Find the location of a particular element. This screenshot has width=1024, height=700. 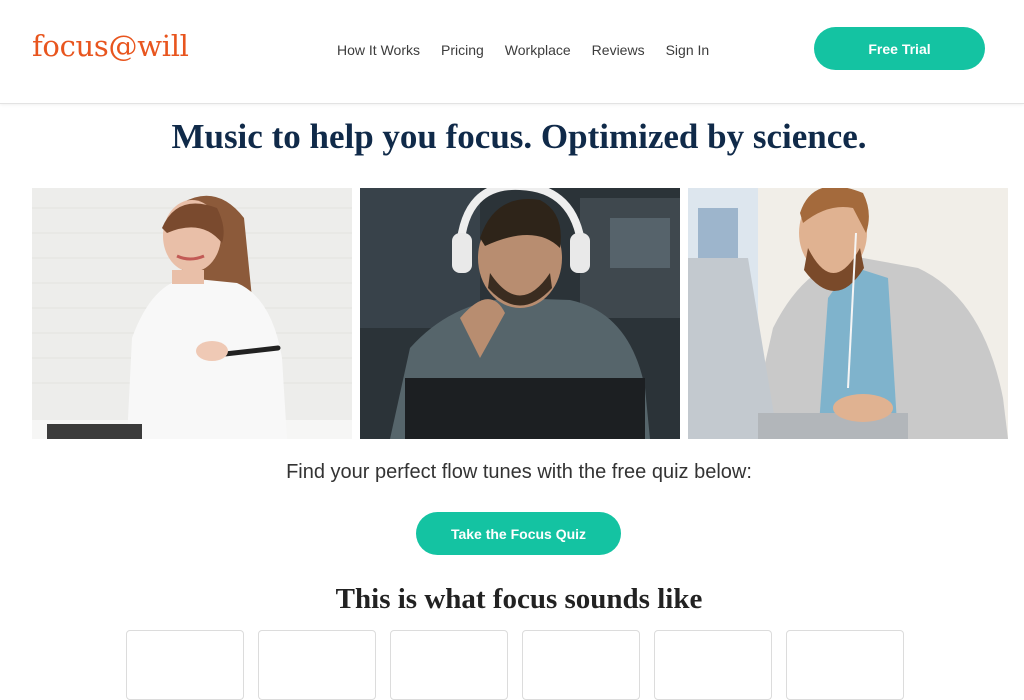

nav-reviews: Reviews is located at coordinates (618, 50).